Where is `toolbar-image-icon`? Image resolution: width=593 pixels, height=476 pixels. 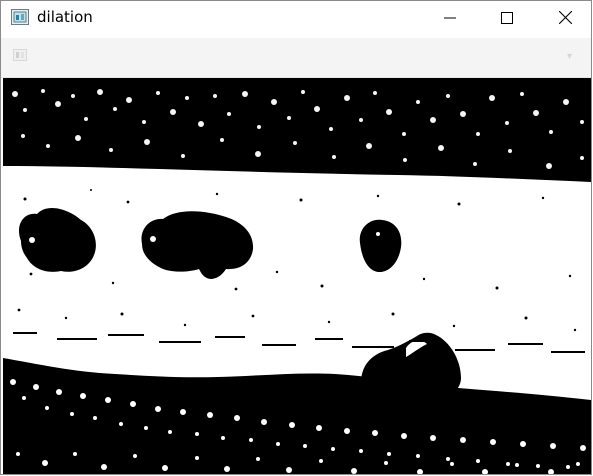 toolbar-image-icon is located at coordinates (20, 55).